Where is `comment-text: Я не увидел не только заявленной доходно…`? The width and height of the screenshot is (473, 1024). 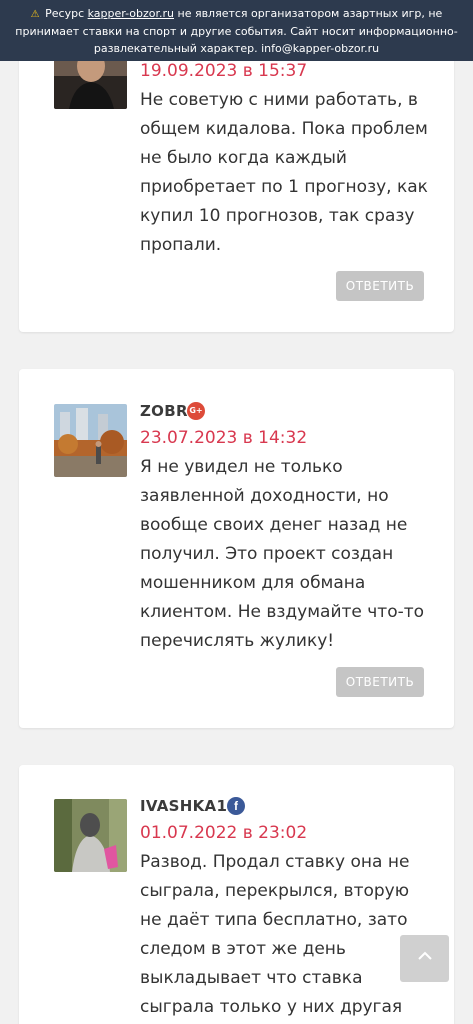
comment-text: Я не увидел не только заявленной доходно… is located at coordinates (282, 554).